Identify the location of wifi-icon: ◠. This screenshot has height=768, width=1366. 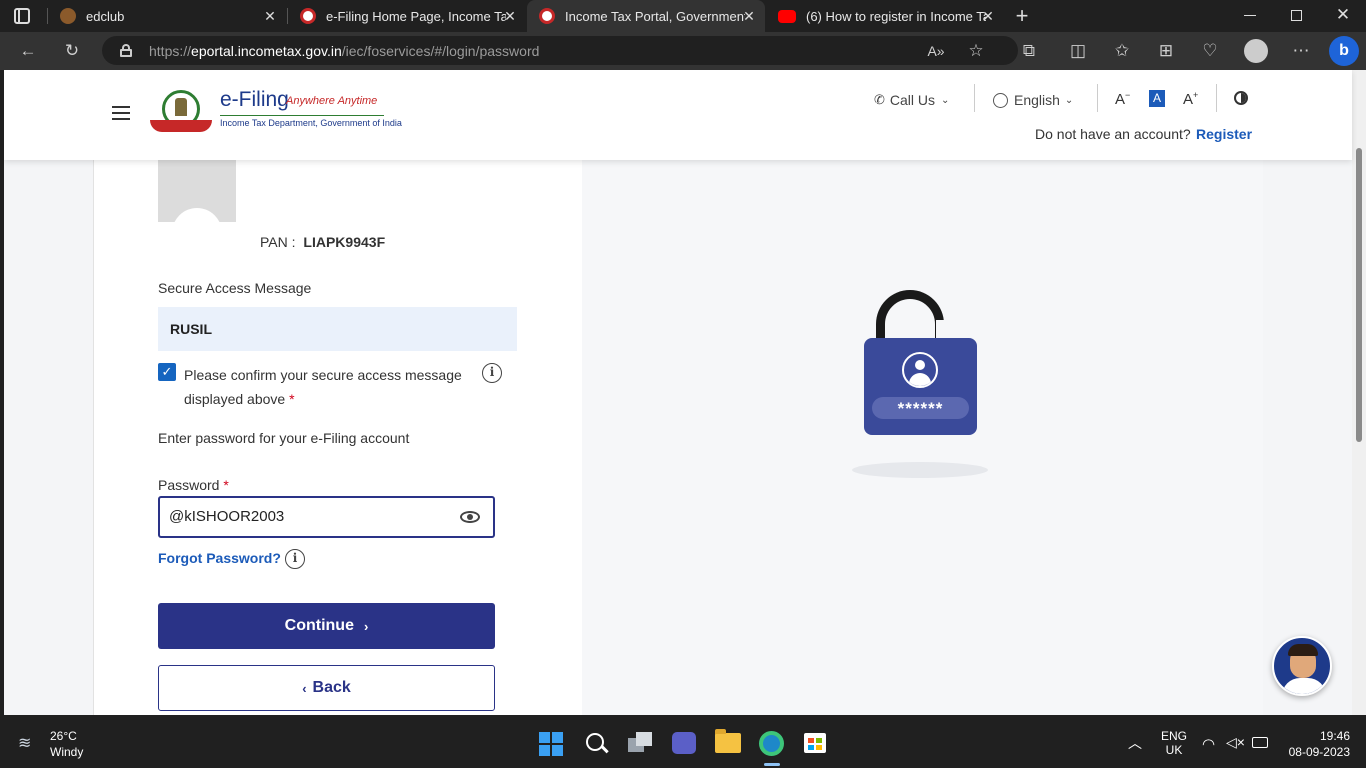
(1208, 744).